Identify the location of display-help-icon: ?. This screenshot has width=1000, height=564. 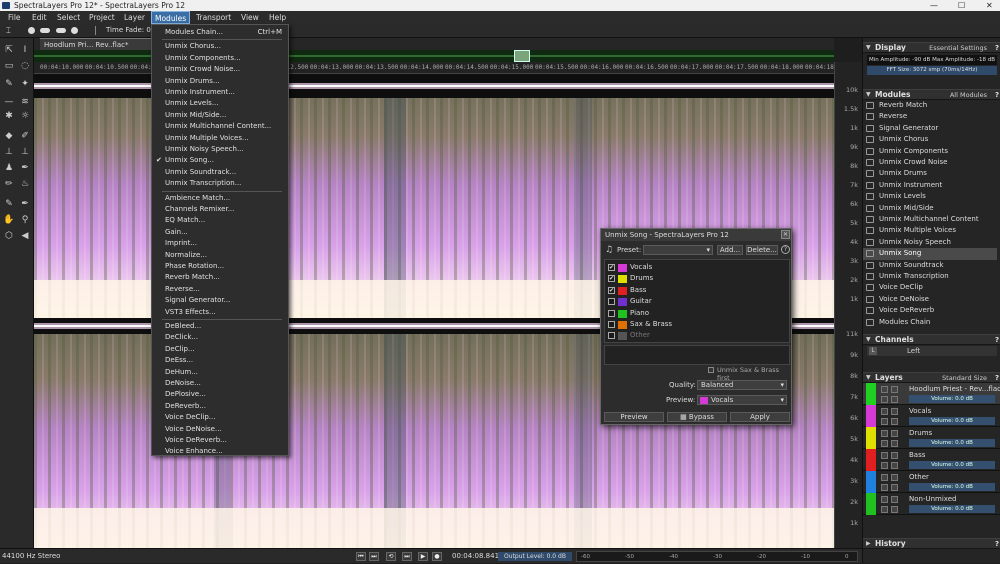
(997, 48).